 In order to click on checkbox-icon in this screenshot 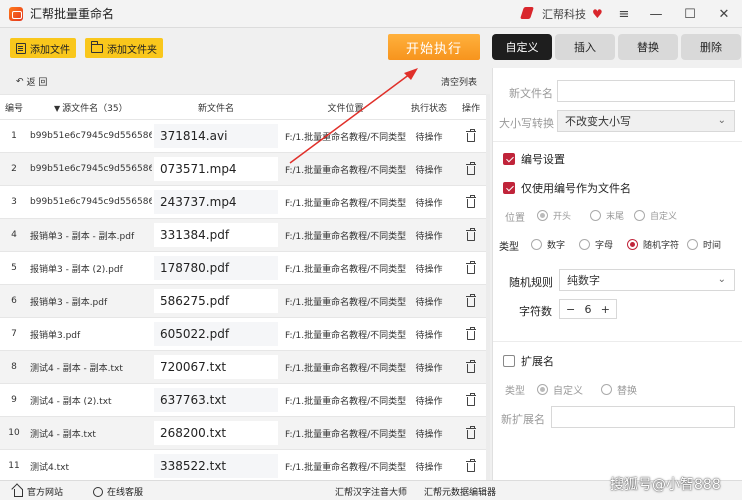, I will do `click(509, 361)`.